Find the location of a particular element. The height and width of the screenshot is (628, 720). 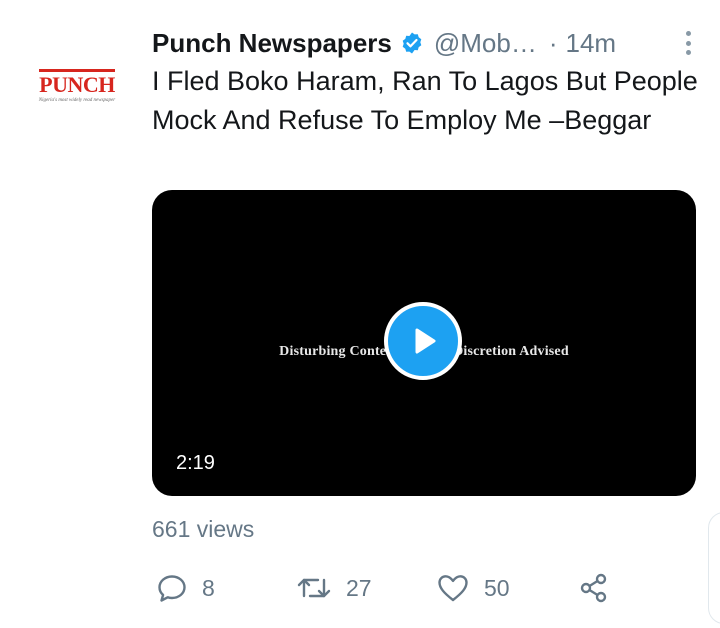

verified-badge-icon is located at coordinates (412, 43).